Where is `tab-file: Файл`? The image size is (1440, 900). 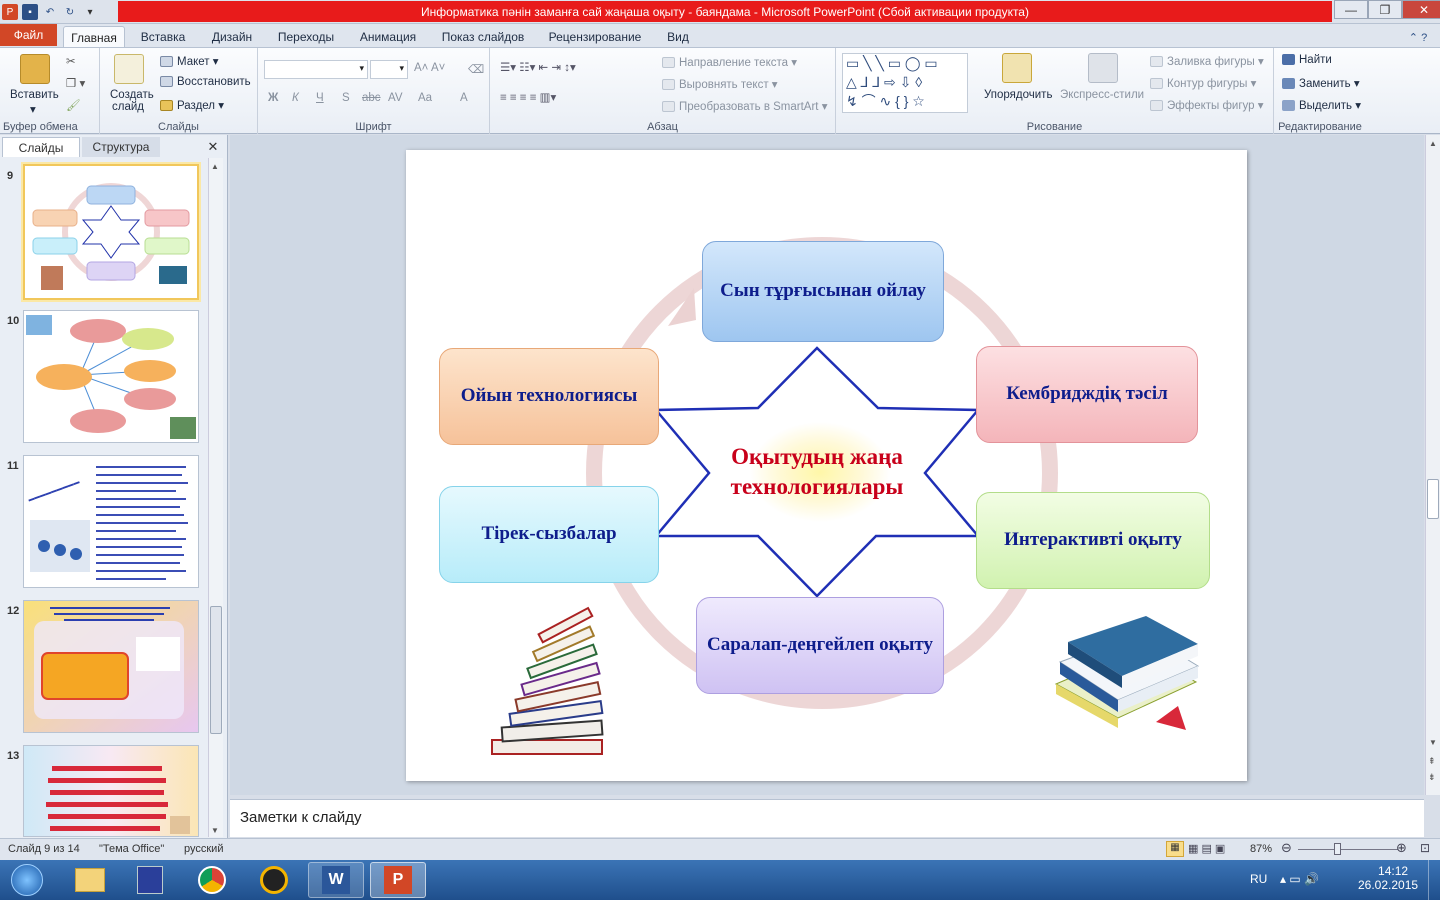 tab-file: Файл is located at coordinates (28, 35).